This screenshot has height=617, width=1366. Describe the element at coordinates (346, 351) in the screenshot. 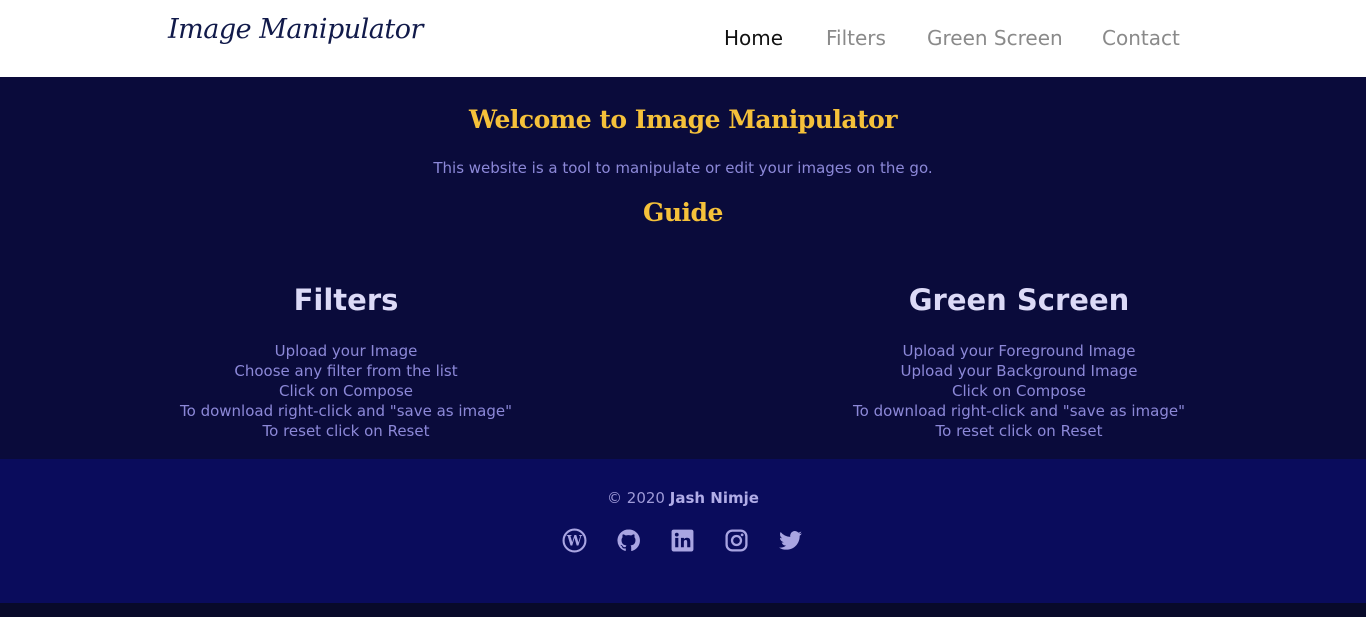

I see `filters-step: Upload your Image` at that location.